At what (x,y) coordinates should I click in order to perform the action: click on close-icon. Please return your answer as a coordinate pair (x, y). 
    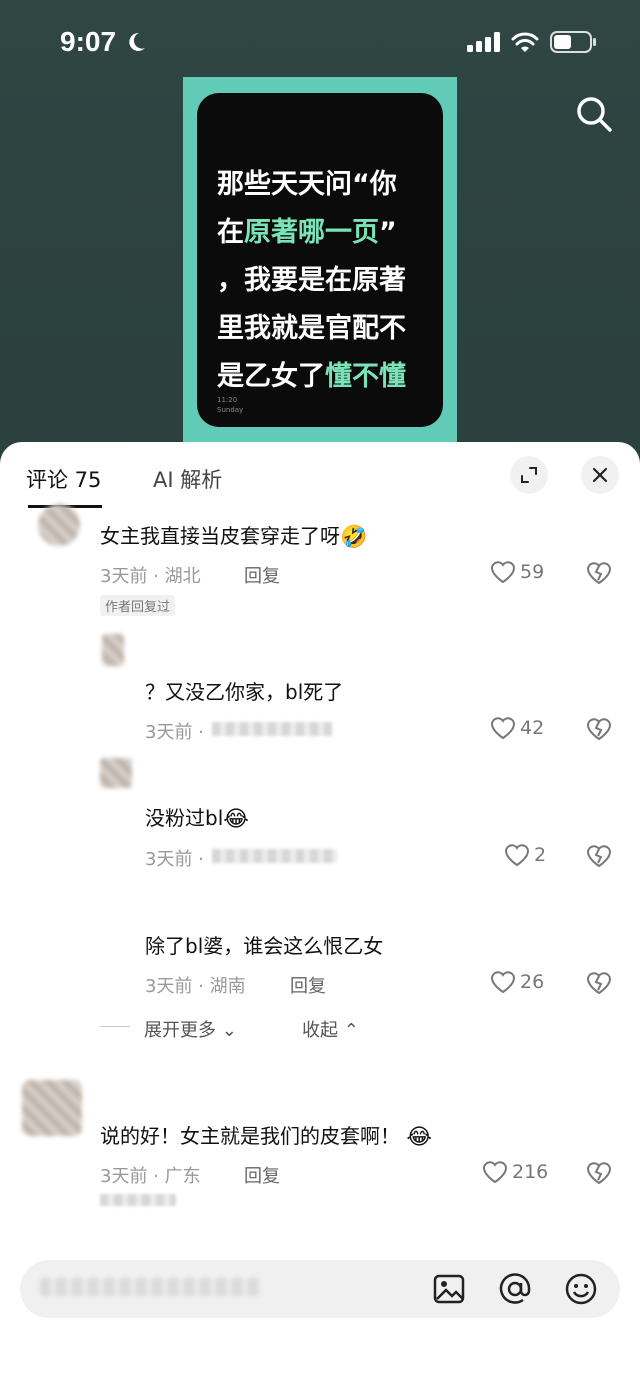
    Looking at the image, I should click on (600, 475).